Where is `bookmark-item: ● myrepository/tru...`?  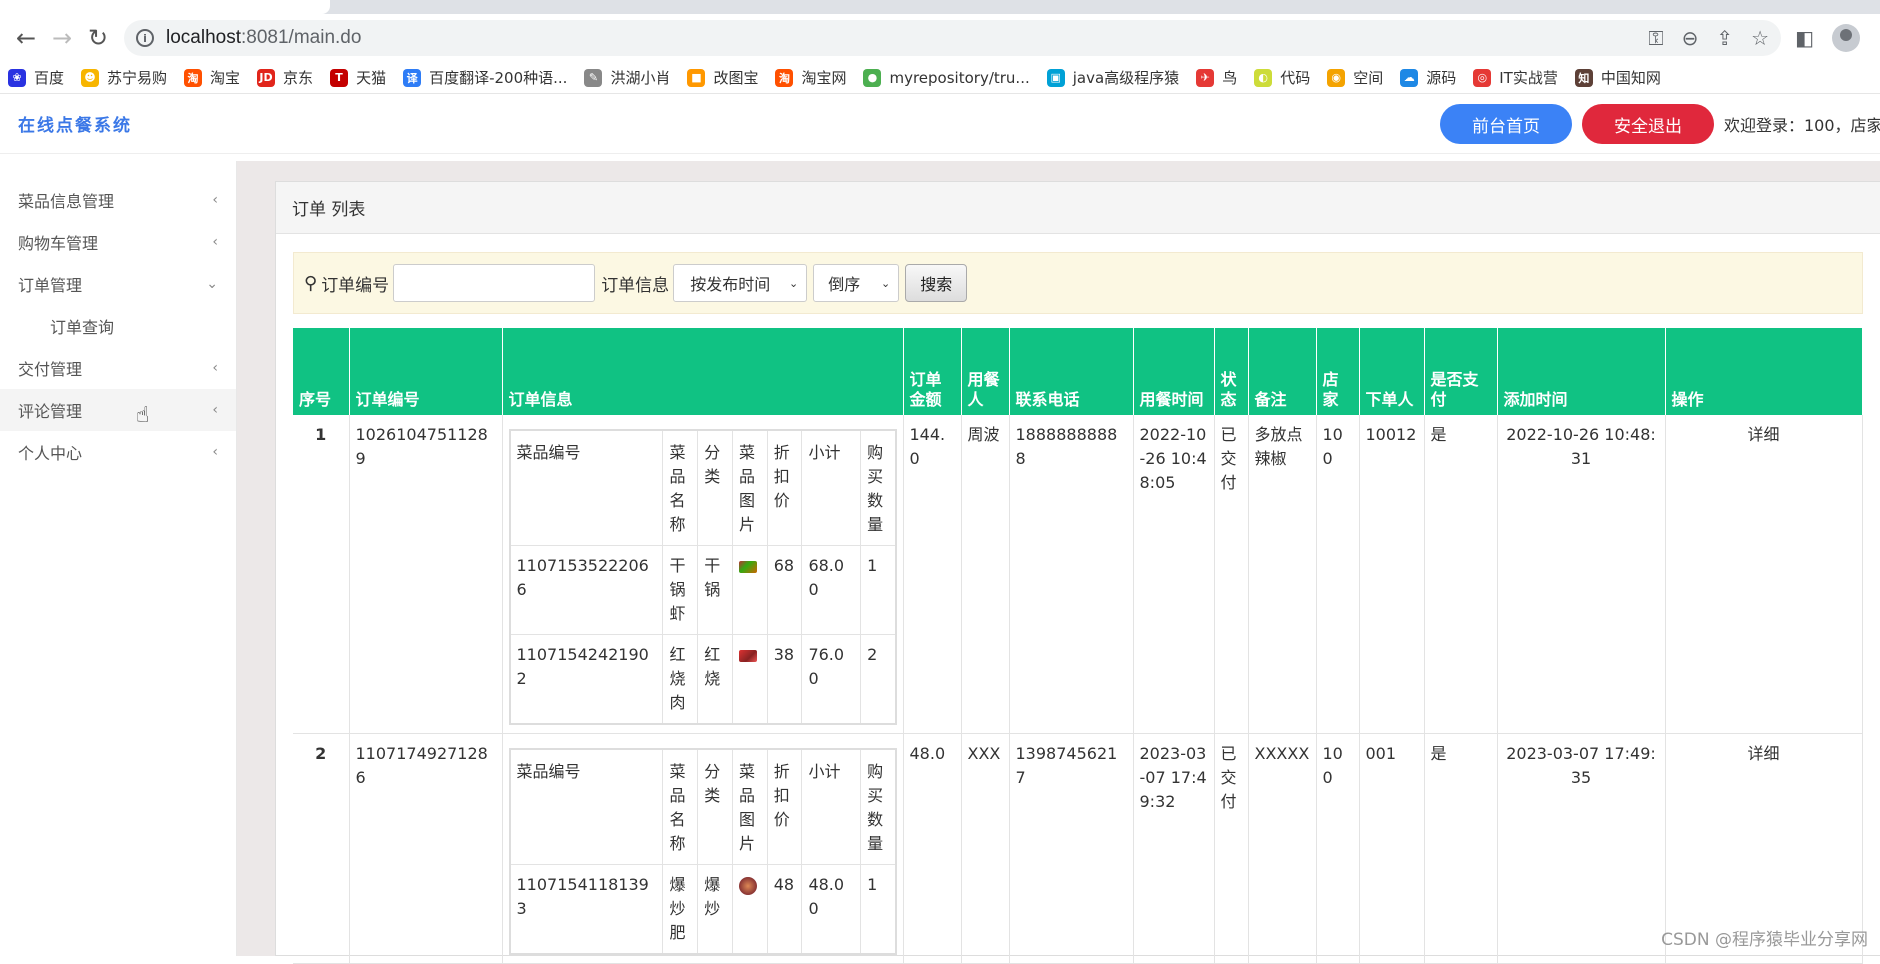
bookmark-item: ● myrepository/tru... is located at coordinates (946, 77).